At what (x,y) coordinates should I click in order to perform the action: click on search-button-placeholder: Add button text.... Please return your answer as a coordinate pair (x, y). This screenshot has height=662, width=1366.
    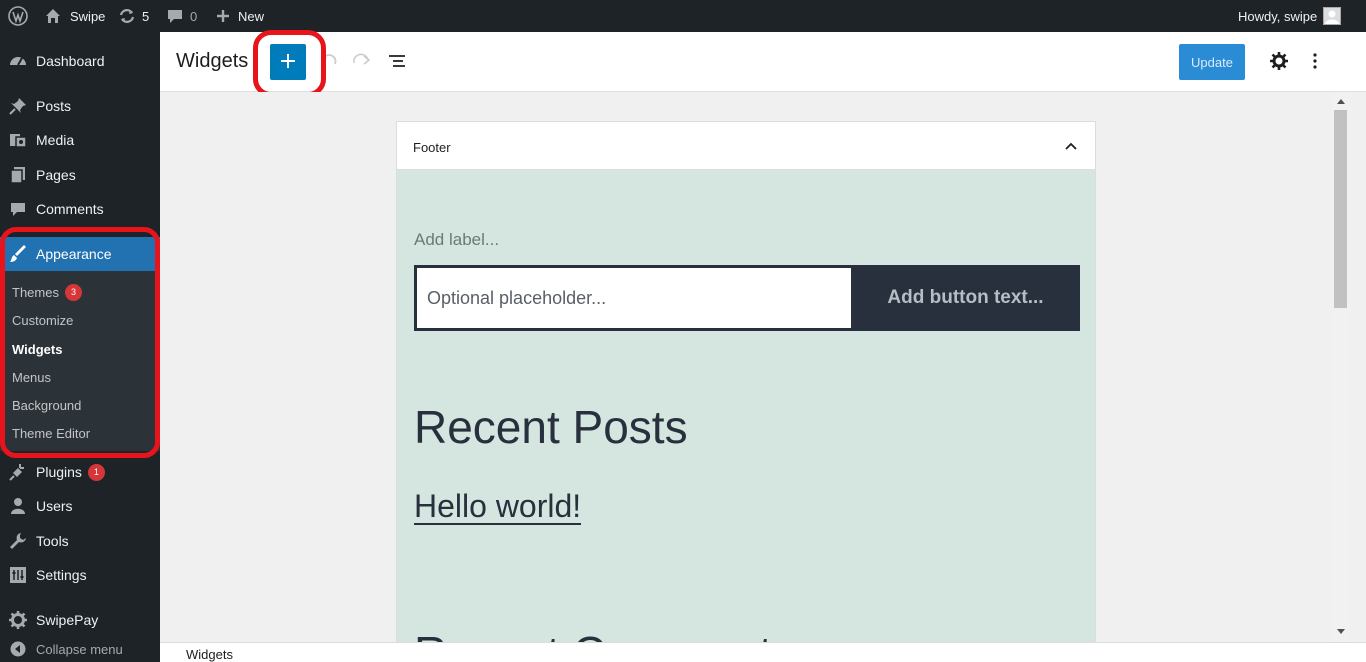
    Looking at the image, I should click on (965, 298).